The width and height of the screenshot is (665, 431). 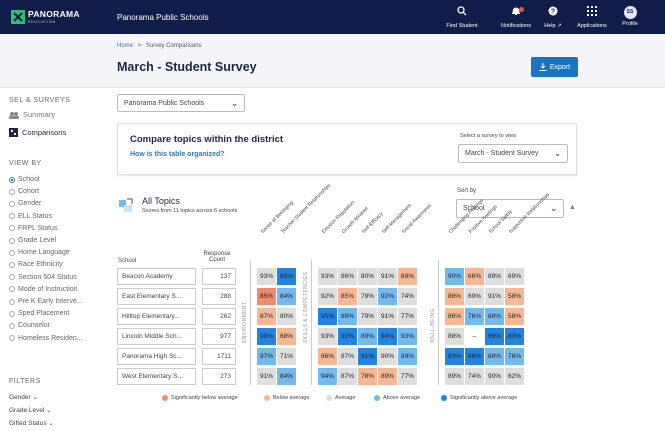 What do you see at coordinates (156, 276) in the screenshot?
I see `school-name-cell: Beacon Academy` at bounding box center [156, 276].